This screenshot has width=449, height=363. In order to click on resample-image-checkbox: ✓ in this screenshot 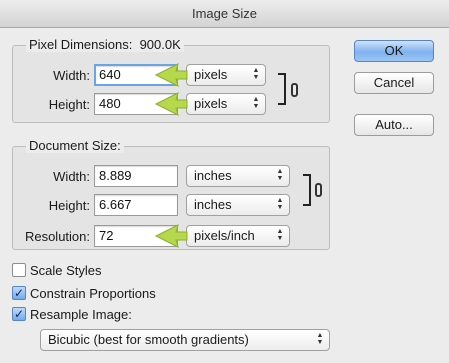, I will do `click(19, 314)`.